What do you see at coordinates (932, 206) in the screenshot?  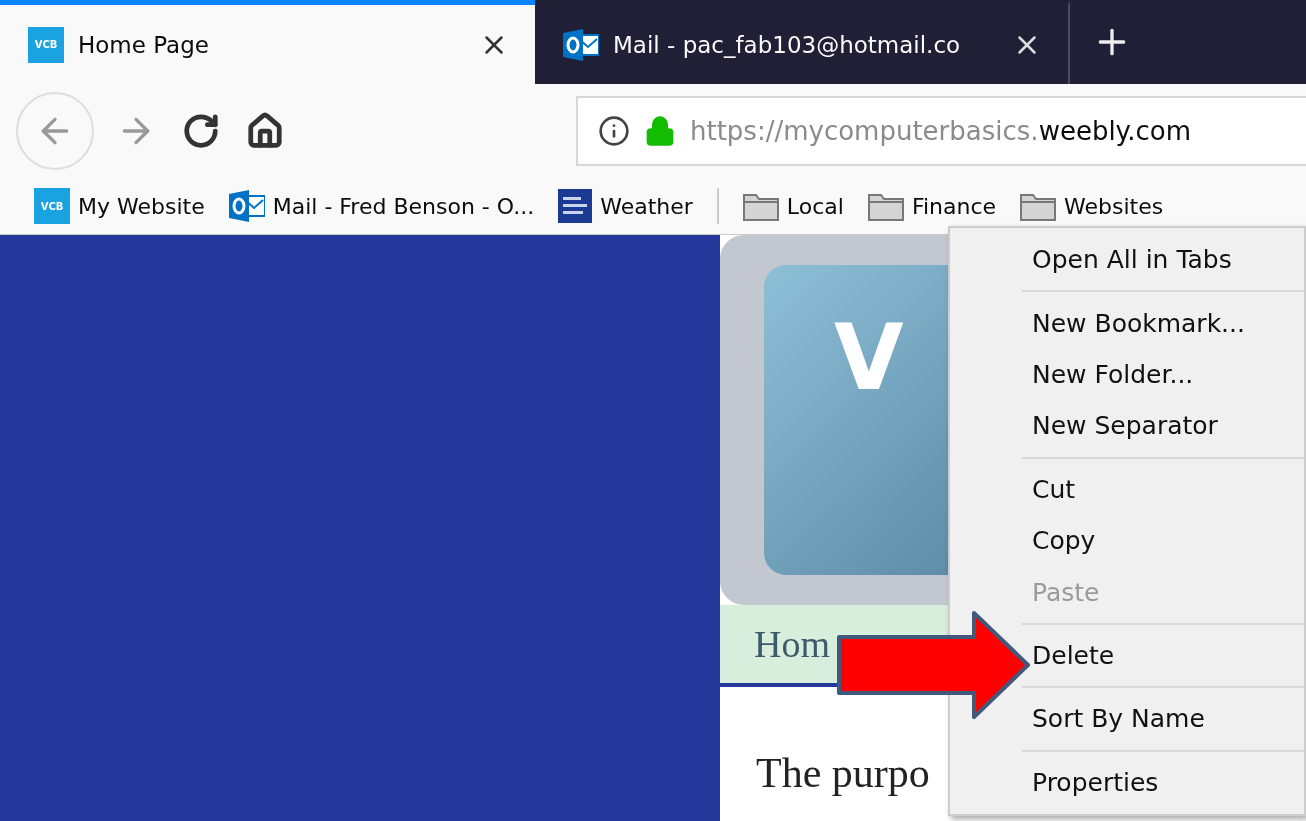 I see `bookmark-folder: Finance` at bounding box center [932, 206].